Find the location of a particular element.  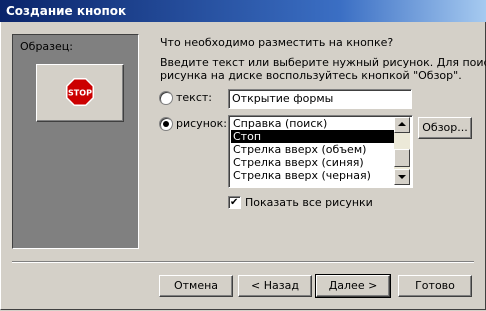

stop-sign-text: STOP is located at coordinates (80, 93).